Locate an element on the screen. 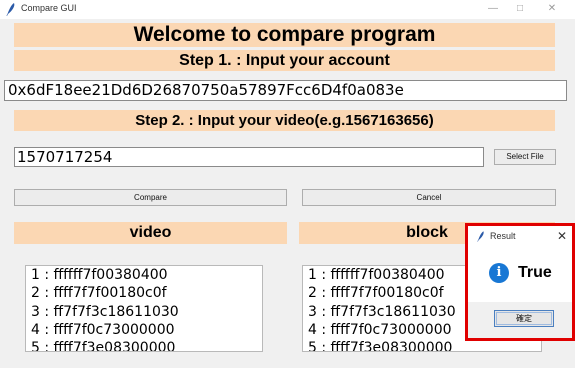  video-list-scrollbar is located at coordinates (269, 308).